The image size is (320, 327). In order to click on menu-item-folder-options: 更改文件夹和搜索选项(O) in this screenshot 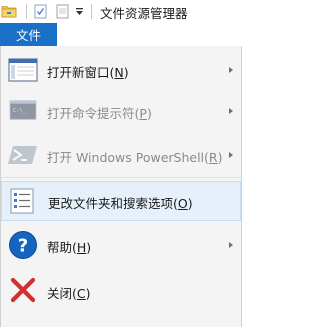, I will do `click(121, 201)`.